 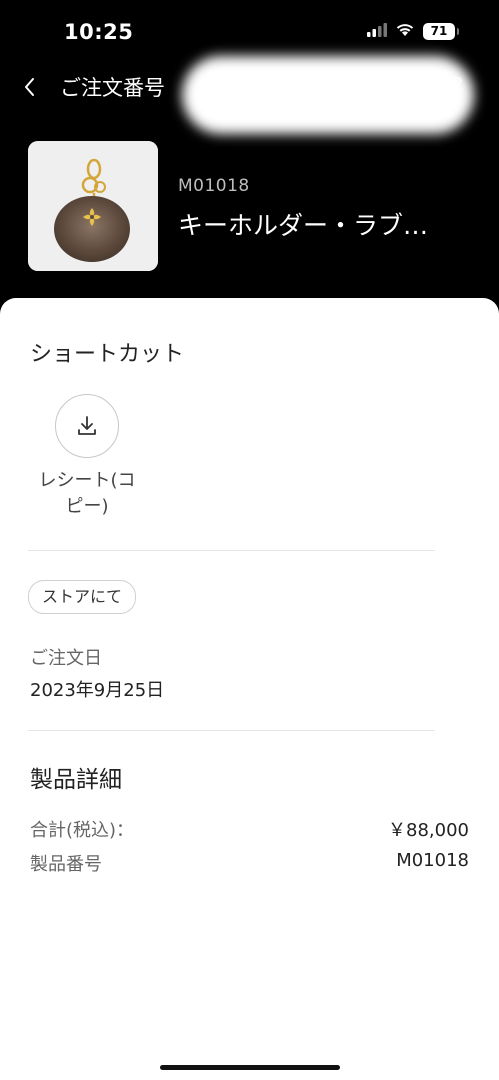 What do you see at coordinates (66, 658) in the screenshot?
I see `order-date-label: ご注文日` at bounding box center [66, 658].